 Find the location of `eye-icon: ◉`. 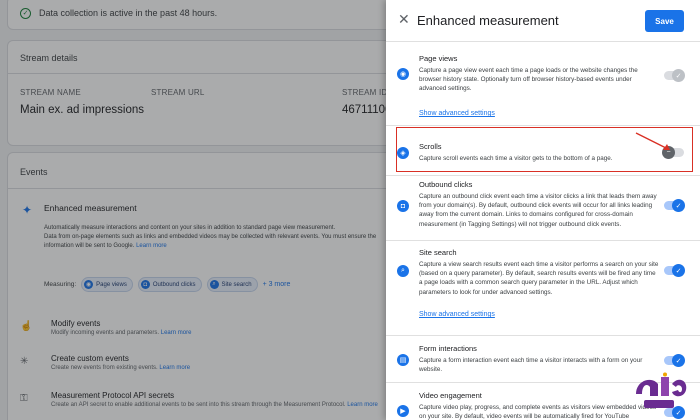

eye-icon: ◉ is located at coordinates (403, 74).